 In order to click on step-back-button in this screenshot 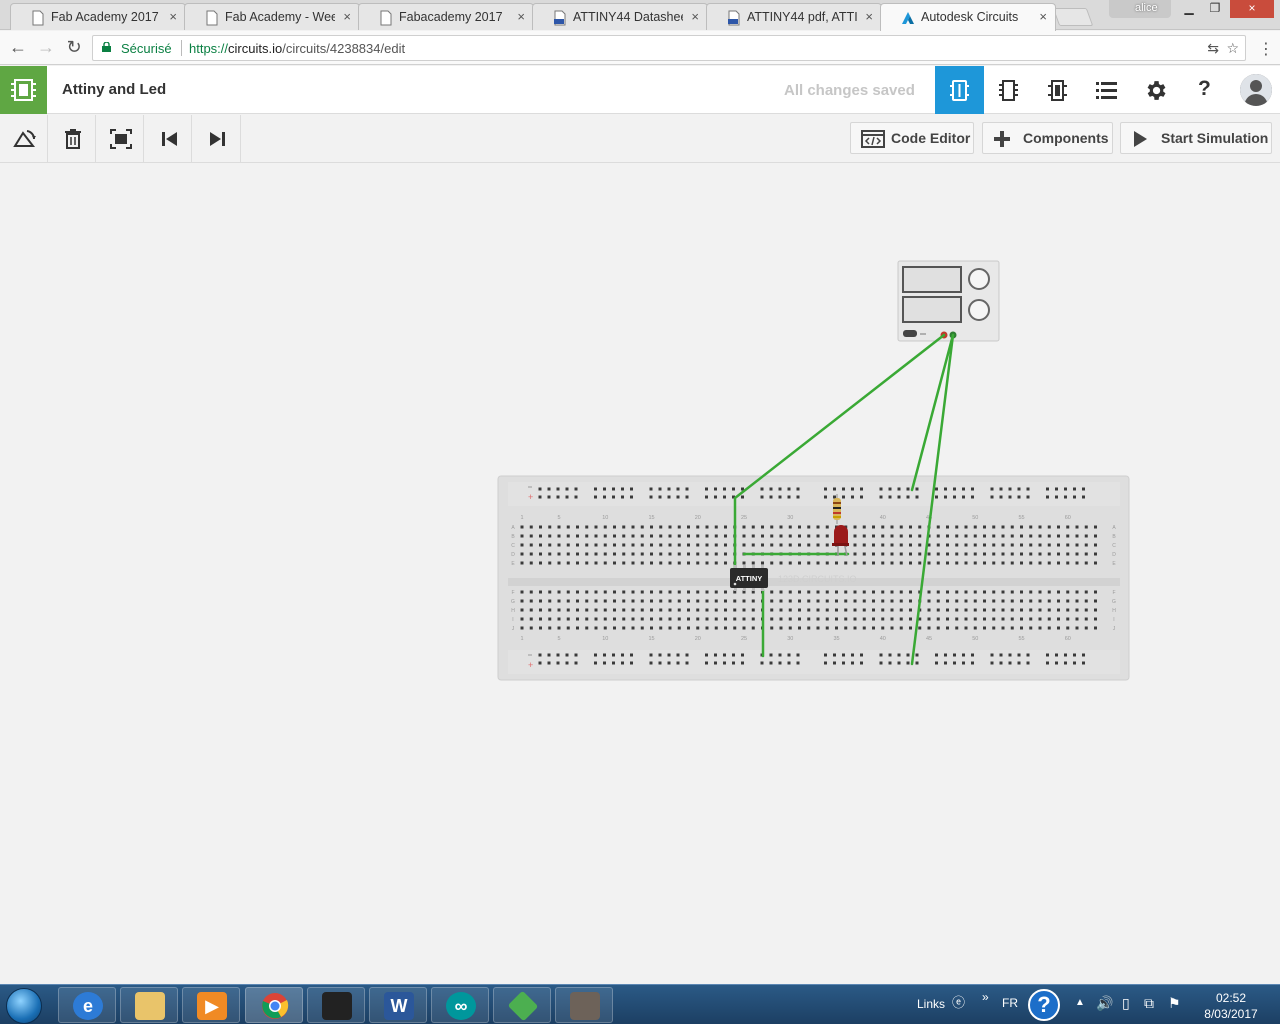, I will do `click(168, 138)`.